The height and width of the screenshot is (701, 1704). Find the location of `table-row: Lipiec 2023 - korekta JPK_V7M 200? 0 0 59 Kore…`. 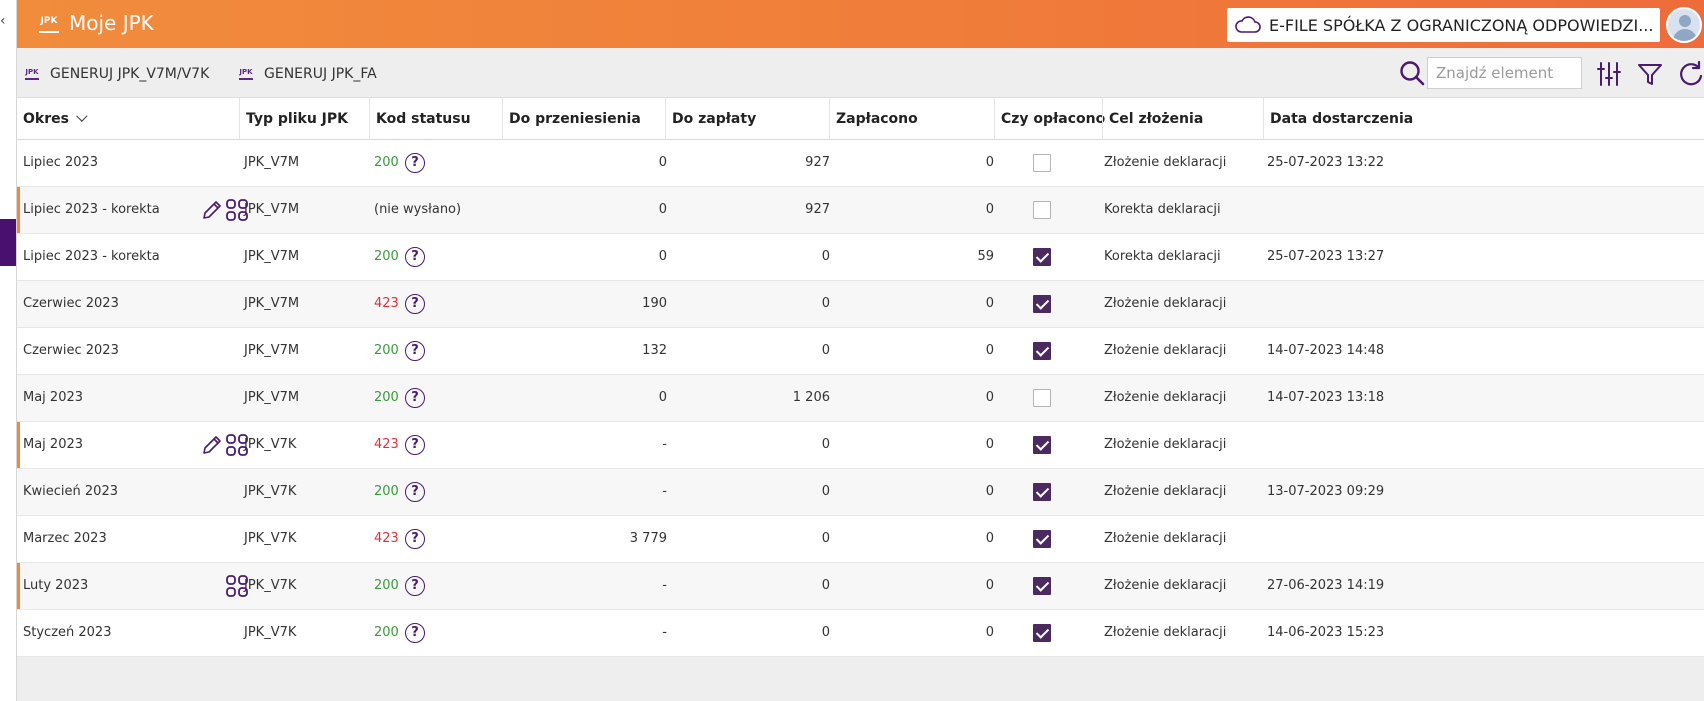

table-row: Lipiec 2023 - korekta JPK_V7M 200? 0 0 59 Kore… is located at coordinates (860, 257).